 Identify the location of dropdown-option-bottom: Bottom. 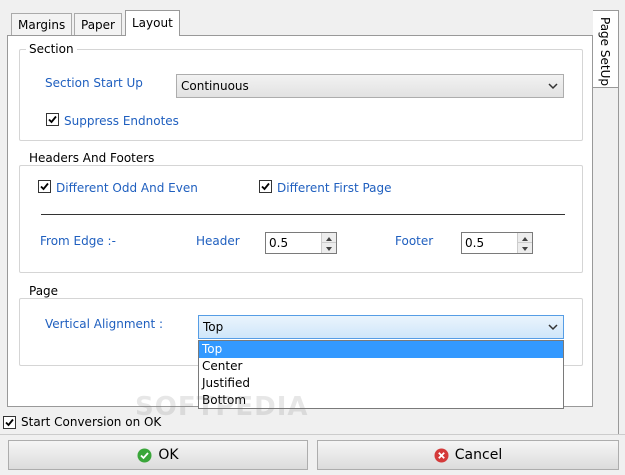
(381, 400).